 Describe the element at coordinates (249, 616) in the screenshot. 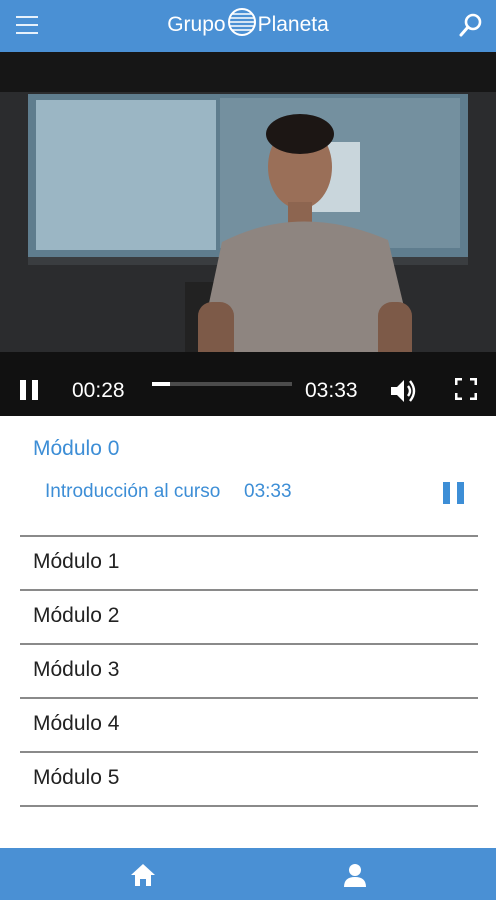

I see `module-item-2: Módulo 2` at that location.